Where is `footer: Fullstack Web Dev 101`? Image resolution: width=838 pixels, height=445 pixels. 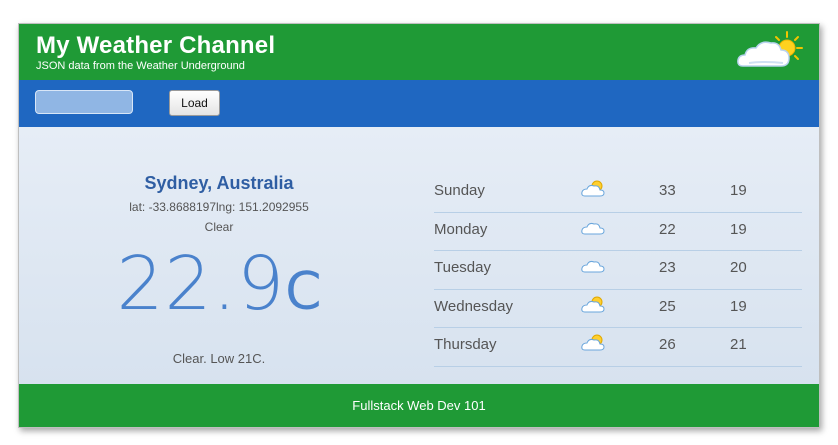 footer: Fullstack Web Dev 101 is located at coordinates (419, 405).